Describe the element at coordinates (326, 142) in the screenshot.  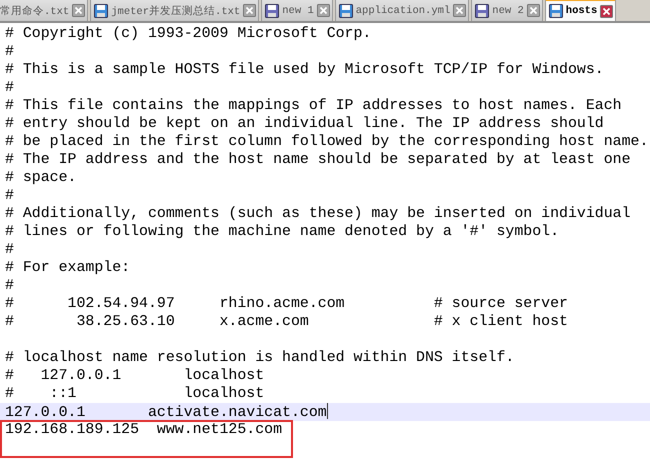
I see `code-line: # be placed in the first column followed by the corresponding host name.` at that location.